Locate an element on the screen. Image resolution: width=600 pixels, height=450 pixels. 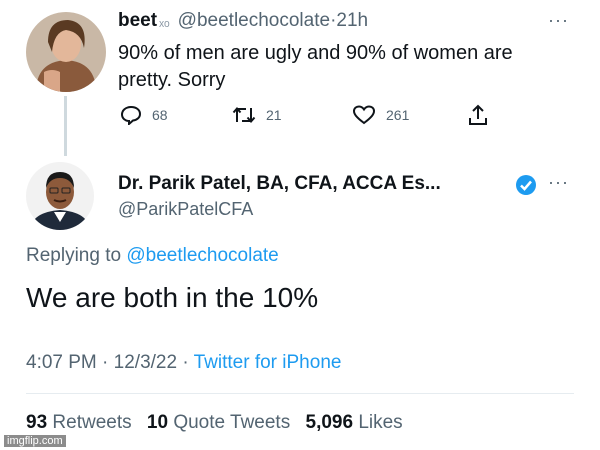
avatar-parik-patel is located at coordinates (60, 196).